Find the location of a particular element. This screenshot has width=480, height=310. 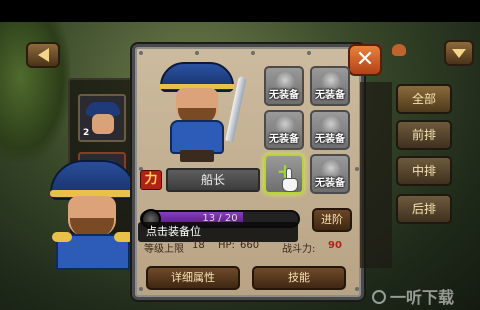

epaulet-left is located at coordinates (62, 237).